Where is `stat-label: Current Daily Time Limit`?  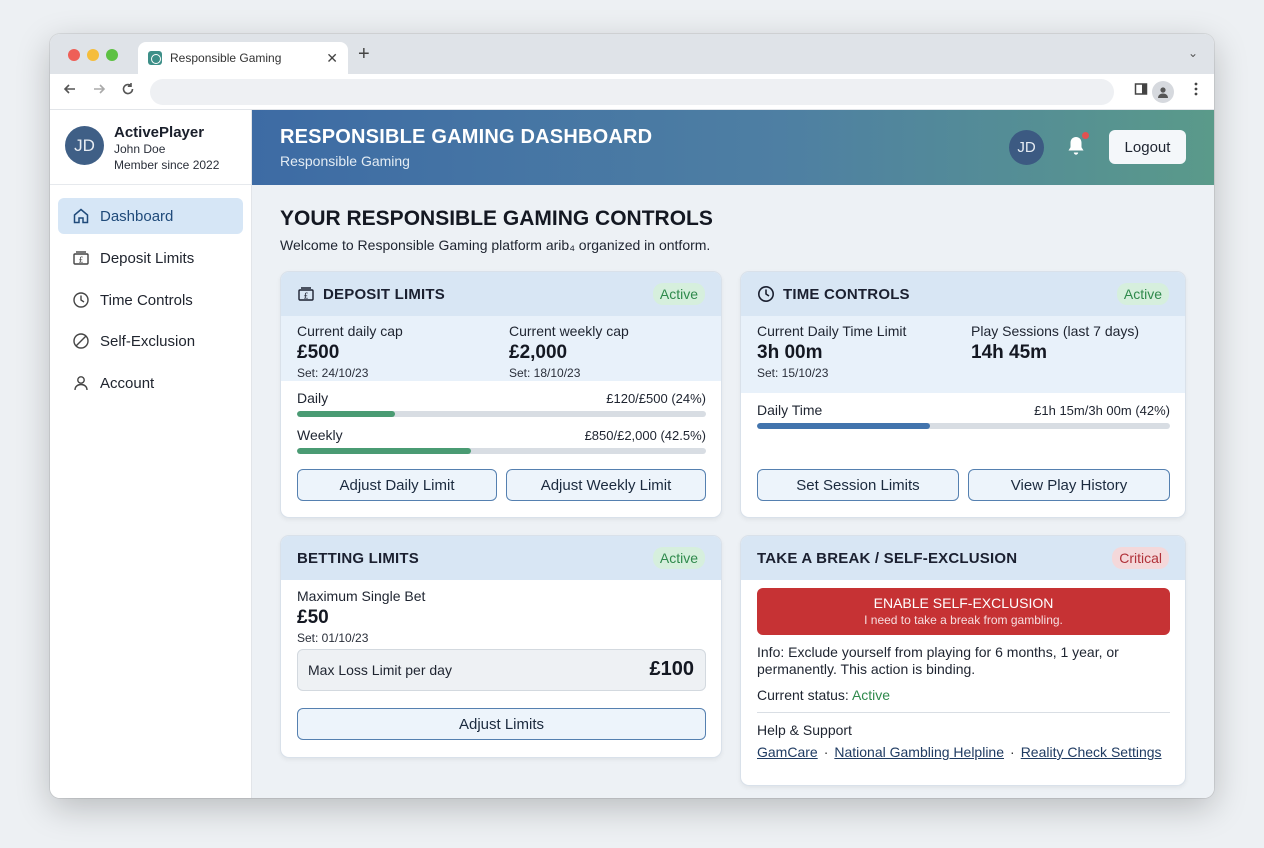
stat-label: Current Daily Time Limit is located at coordinates (832, 331).